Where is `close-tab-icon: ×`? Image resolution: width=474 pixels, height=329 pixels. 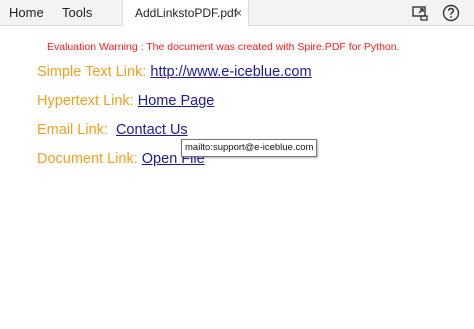
close-tab-icon: × is located at coordinates (238, 13).